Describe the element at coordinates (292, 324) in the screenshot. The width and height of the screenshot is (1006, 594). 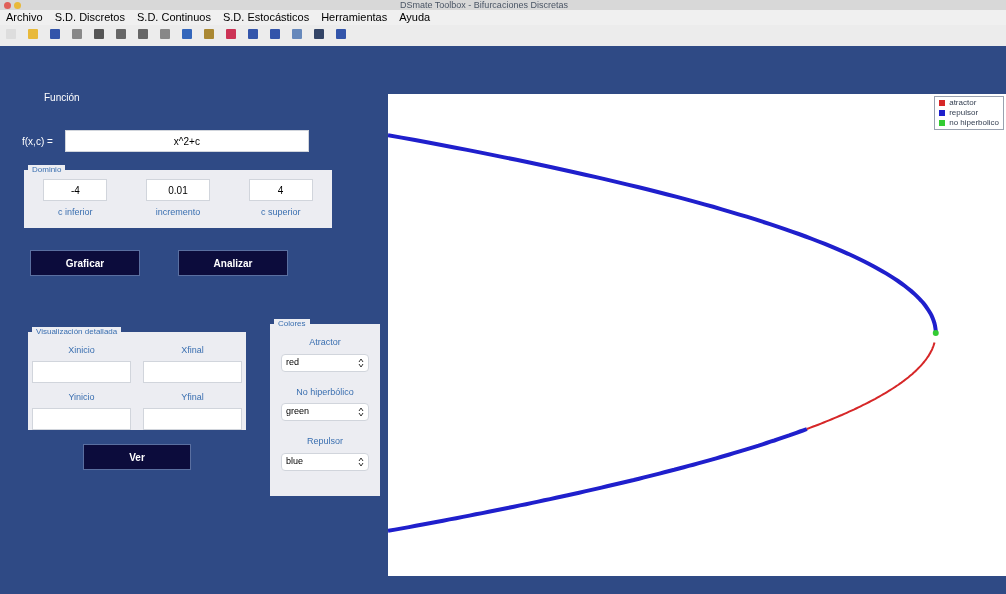
I see `panel-title: Colores` at that location.